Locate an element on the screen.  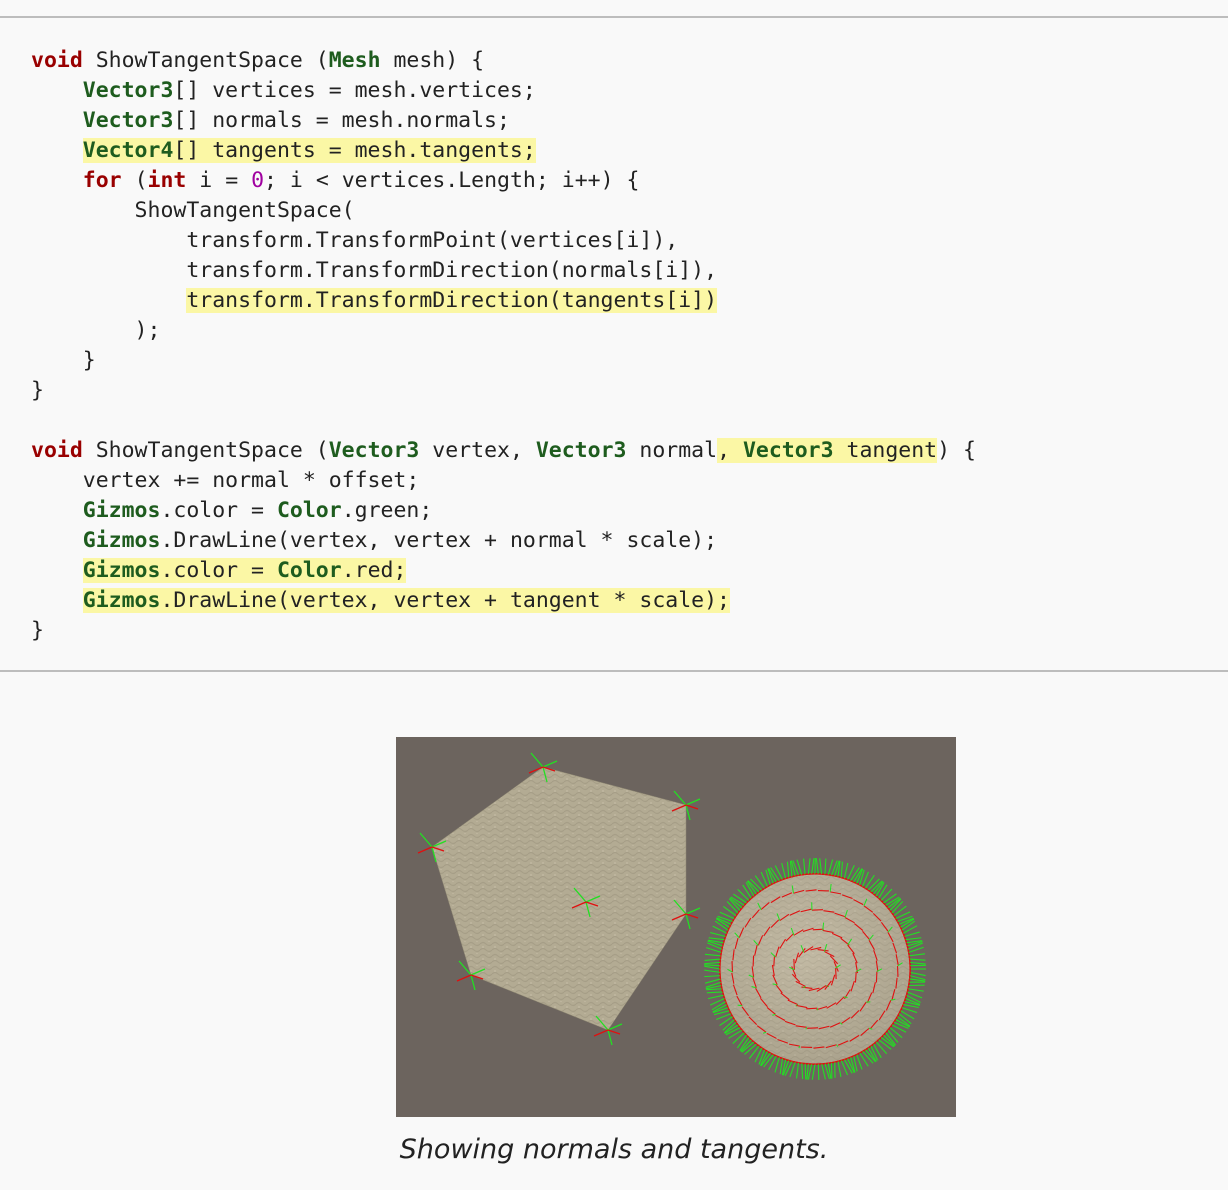
code-line: Gizmos.color = Color.red; is located at coordinates (503, 571).